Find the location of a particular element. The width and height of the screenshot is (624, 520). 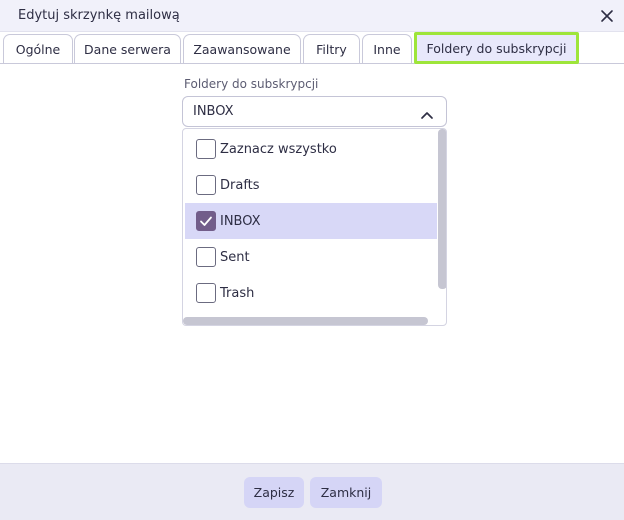

option-label: Sent is located at coordinates (235, 257).